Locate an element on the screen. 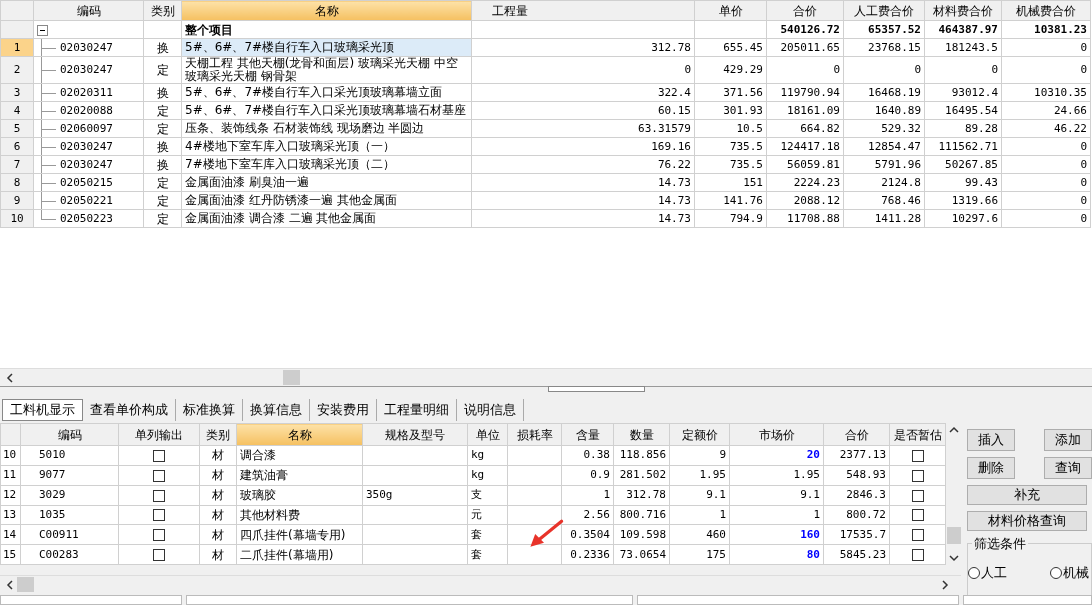 The height and width of the screenshot is (607, 1092). table-cell: 312.78 is located at coordinates (583, 47).